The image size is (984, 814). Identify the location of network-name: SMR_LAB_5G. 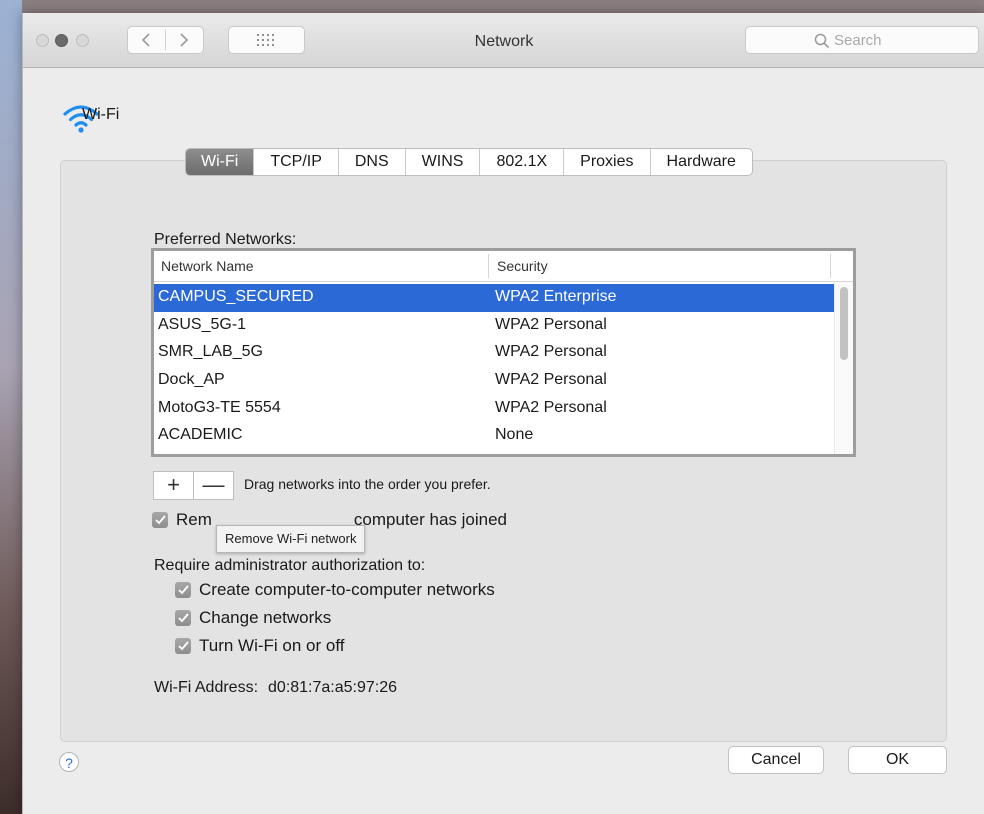
(210, 352).